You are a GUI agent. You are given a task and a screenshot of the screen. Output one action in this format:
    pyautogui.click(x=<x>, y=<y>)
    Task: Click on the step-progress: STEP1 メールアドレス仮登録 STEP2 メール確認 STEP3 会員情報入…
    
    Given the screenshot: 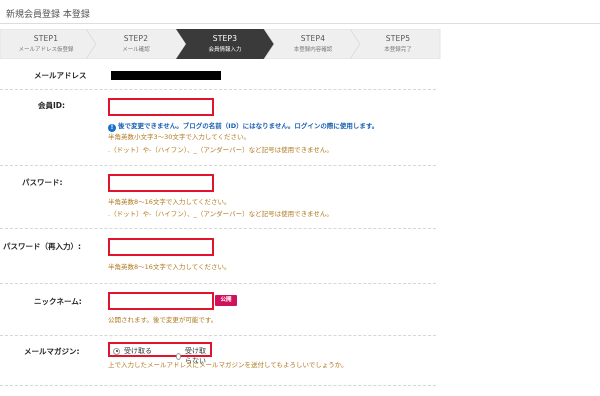 What is the action you would take?
    pyautogui.click(x=300, y=44)
    